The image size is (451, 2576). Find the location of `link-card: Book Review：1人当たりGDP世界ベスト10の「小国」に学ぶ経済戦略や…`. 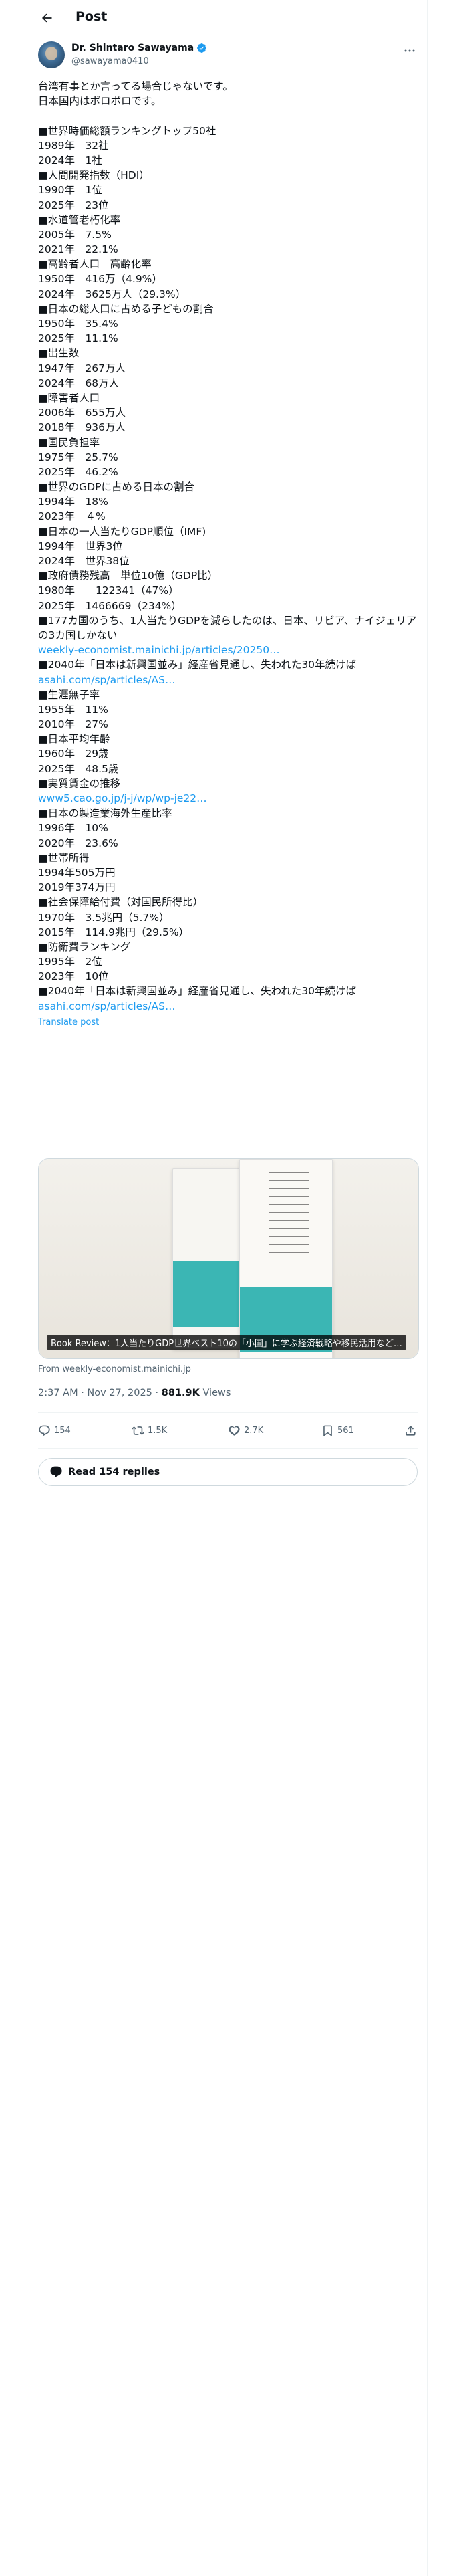

link-card: Book Review：1人当たりGDP世界ベスト10の「小国」に学ぶ経済戦略や… is located at coordinates (228, 1258).